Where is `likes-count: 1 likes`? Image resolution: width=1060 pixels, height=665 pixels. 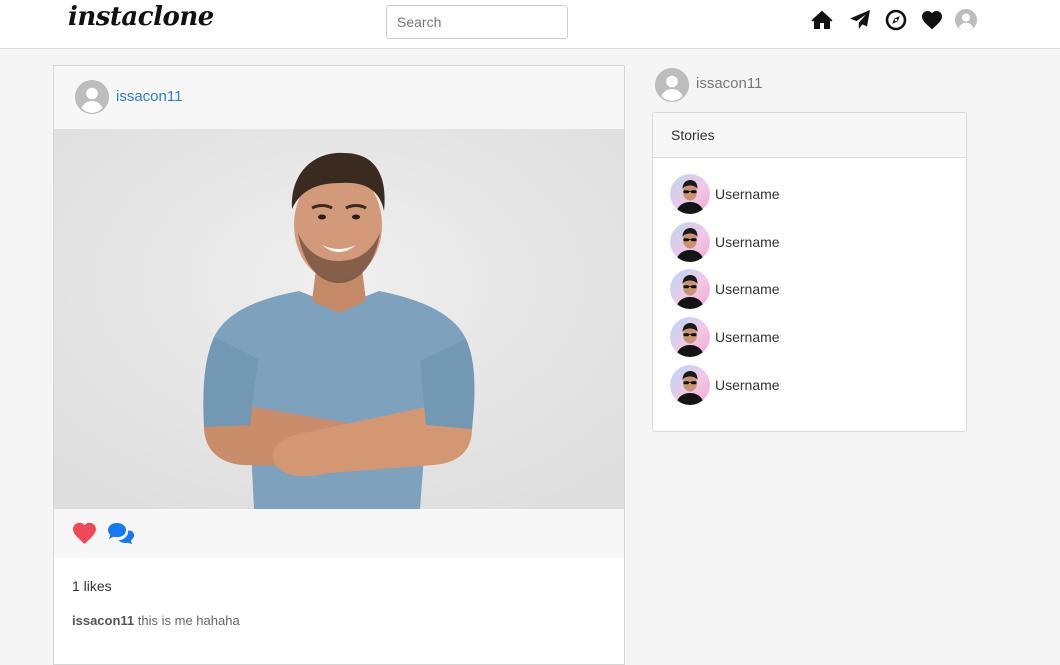 likes-count: 1 likes is located at coordinates (92, 586).